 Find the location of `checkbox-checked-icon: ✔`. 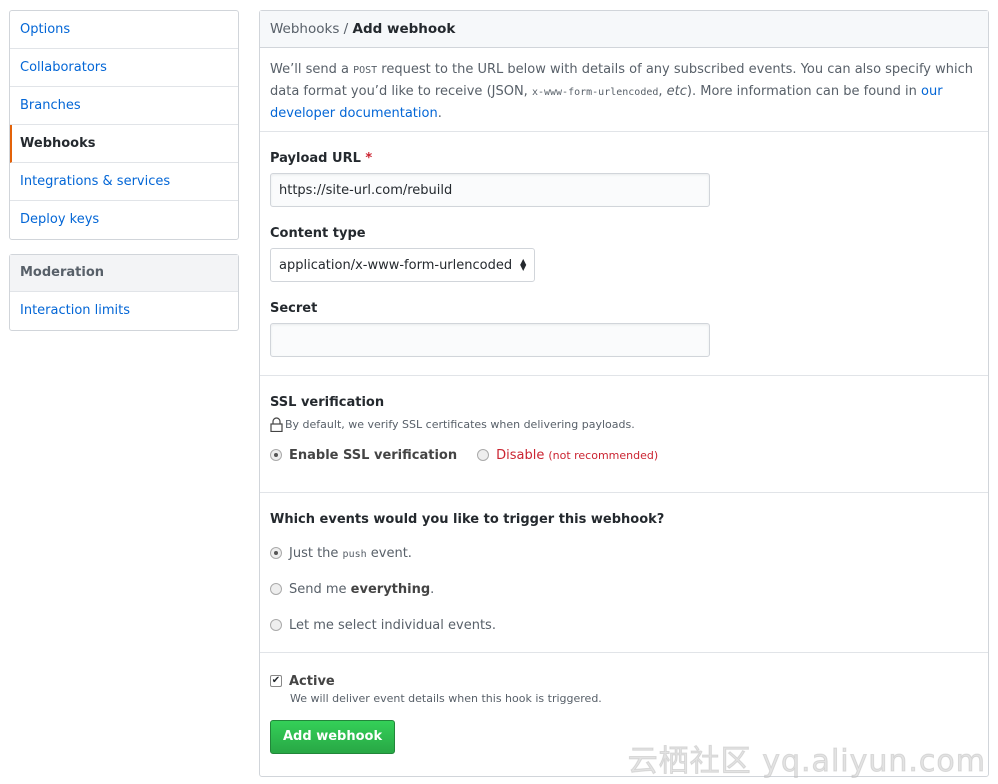

checkbox-checked-icon: ✔ is located at coordinates (276, 681).